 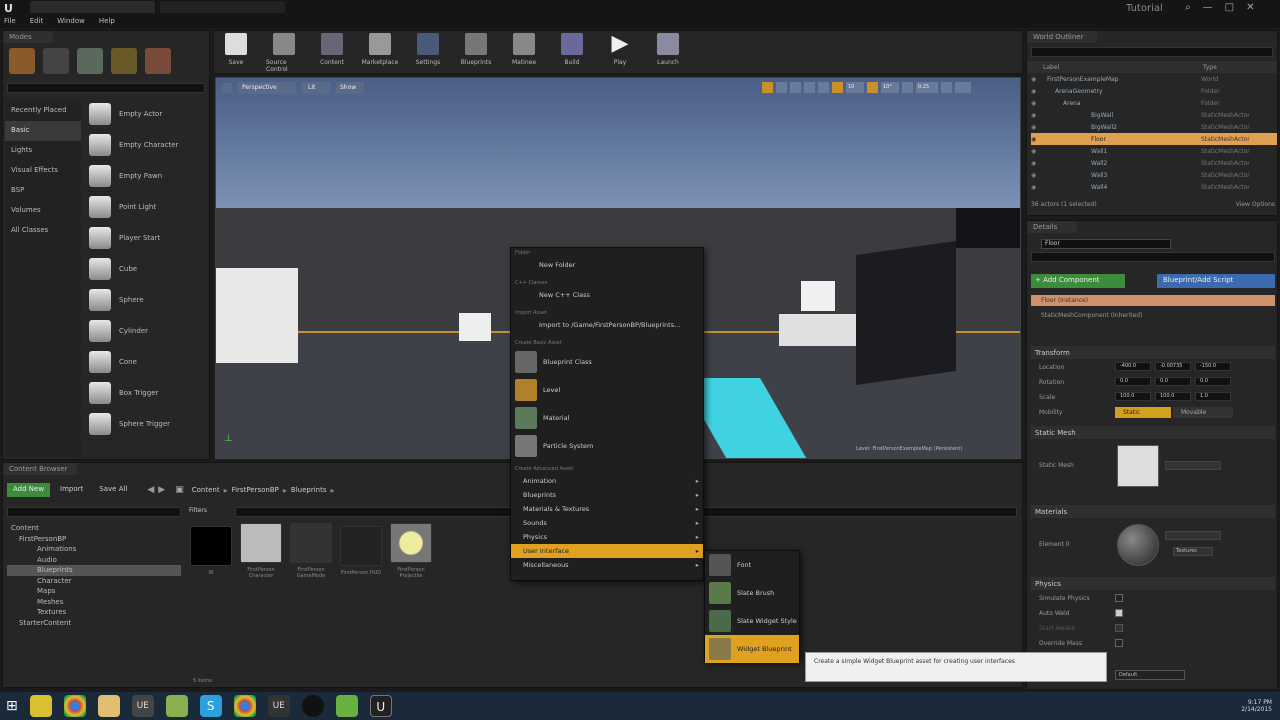 What do you see at coordinates (837, 87) in the screenshot?
I see `grid-snap-icon` at bounding box center [837, 87].